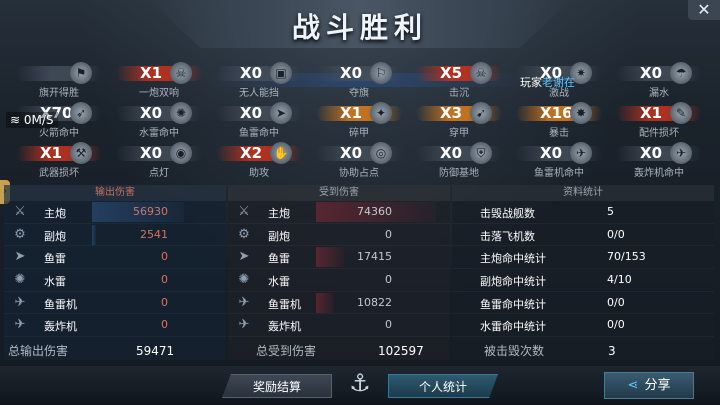 Image resolution: width=720 pixels, height=405 pixels. Describe the element at coordinates (277, 386) in the screenshot. I see `reward-settlement-tab: 奖励结算` at that location.